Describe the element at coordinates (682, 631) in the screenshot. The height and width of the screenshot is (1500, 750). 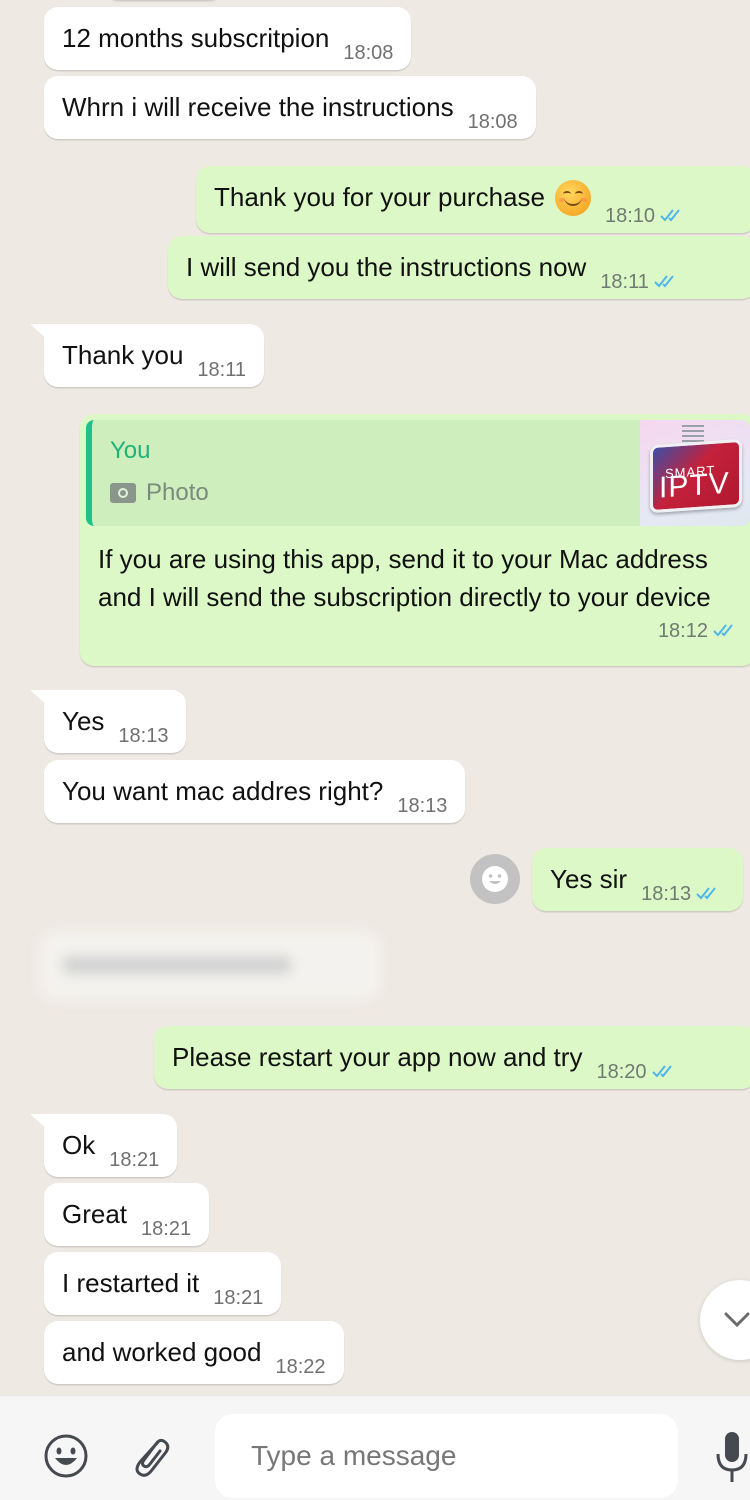
I see `message-time: 18:12` at that location.